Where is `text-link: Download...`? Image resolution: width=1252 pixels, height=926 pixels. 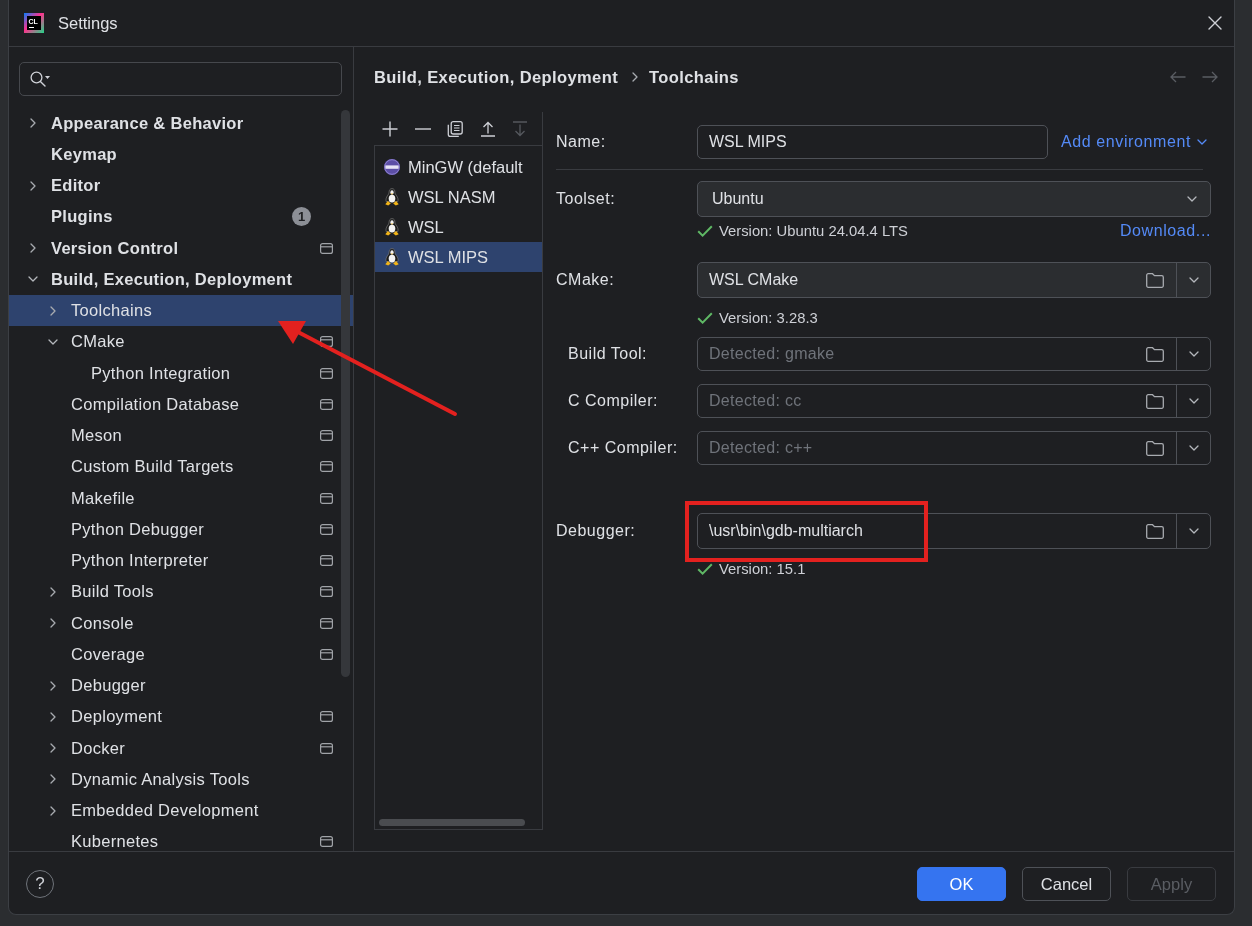 text-link: Download... is located at coordinates (1165, 231).